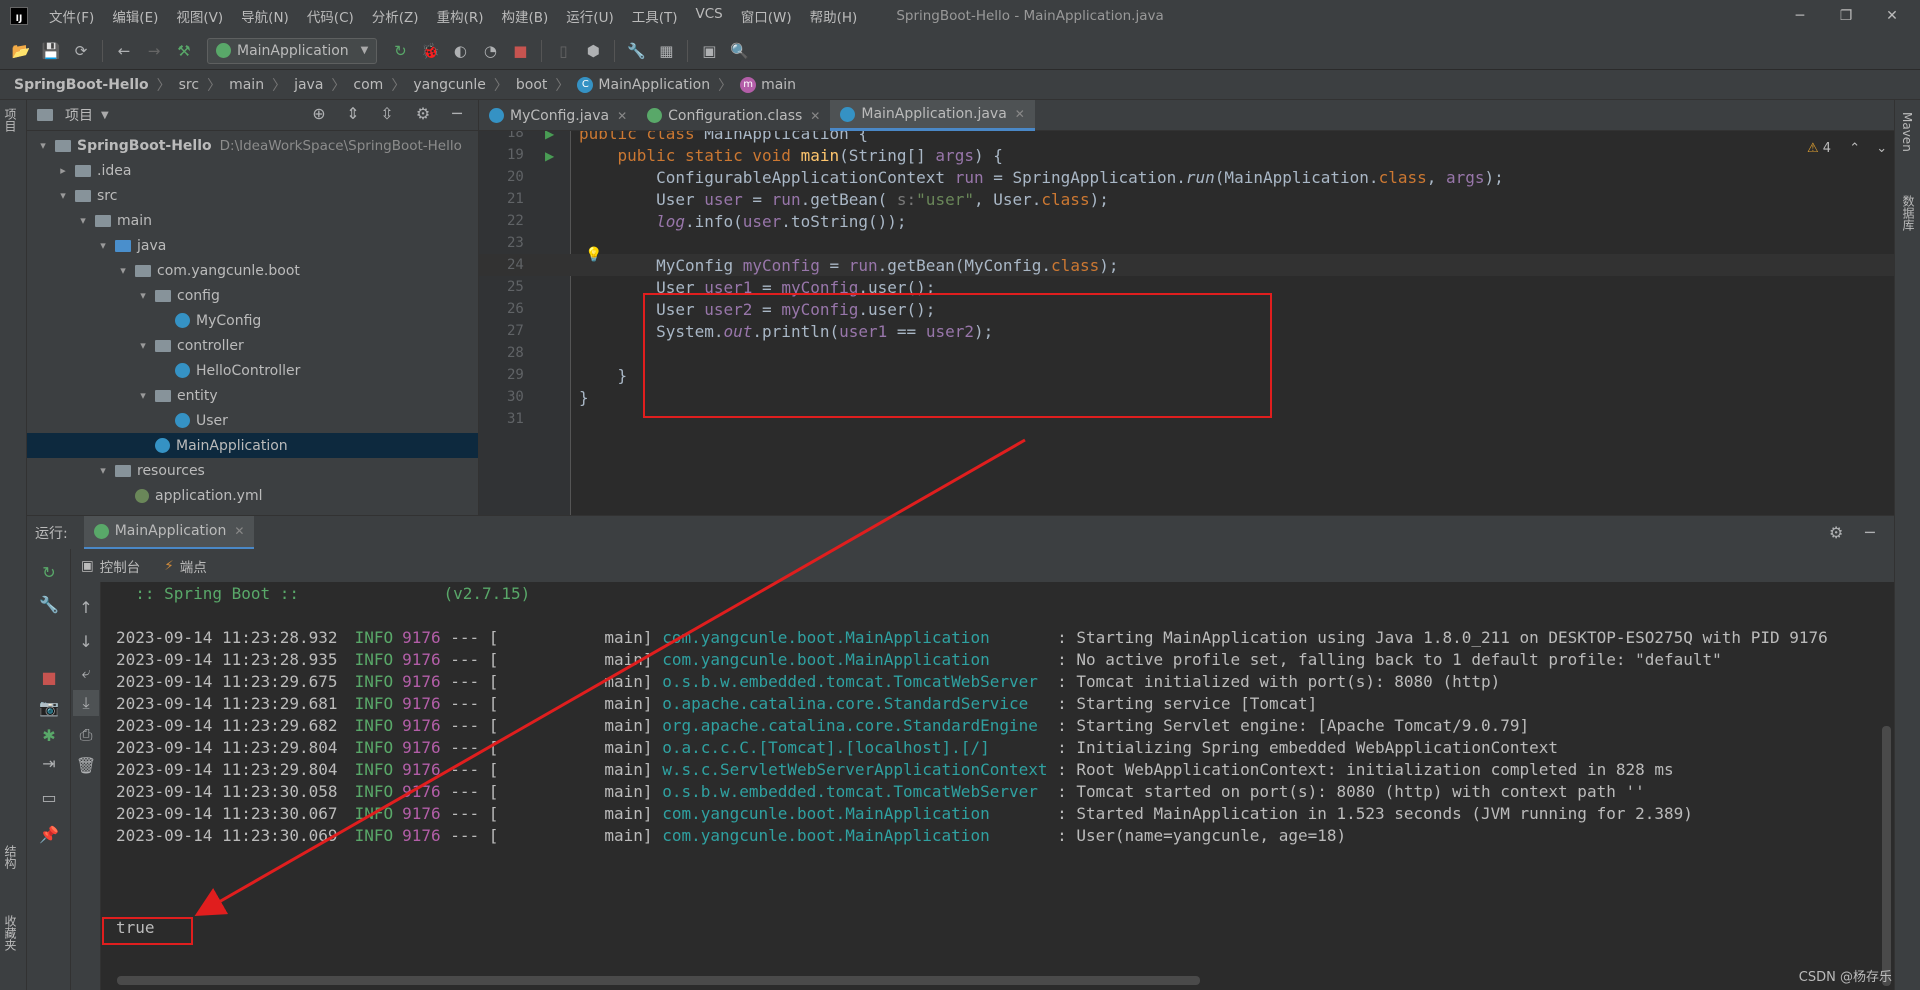  Describe the element at coordinates (593, 51) in the screenshot. I see `deploy-icon: ⬢` at that location.